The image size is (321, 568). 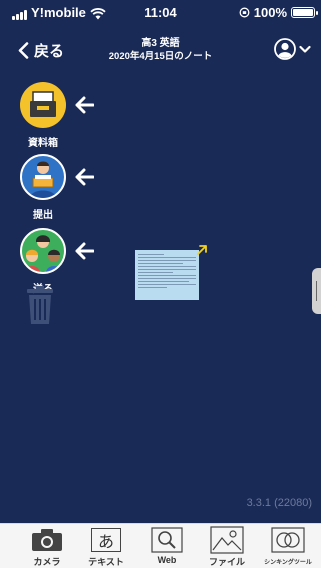 What do you see at coordinates (288, 563) in the screenshot?
I see `thinking-tool-label: シンキングツール` at bounding box center [288, 563].